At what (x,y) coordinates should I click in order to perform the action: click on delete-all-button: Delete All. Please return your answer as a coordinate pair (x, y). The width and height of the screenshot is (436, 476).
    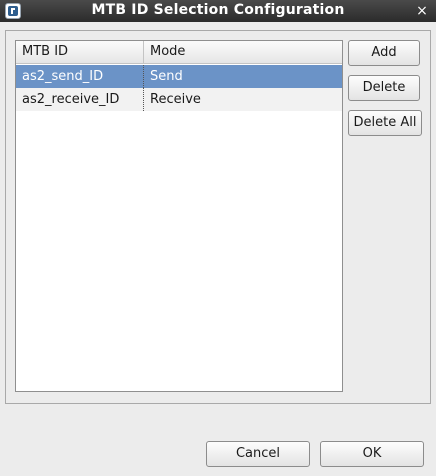
    Looking at the image, I should click on (385, 123).